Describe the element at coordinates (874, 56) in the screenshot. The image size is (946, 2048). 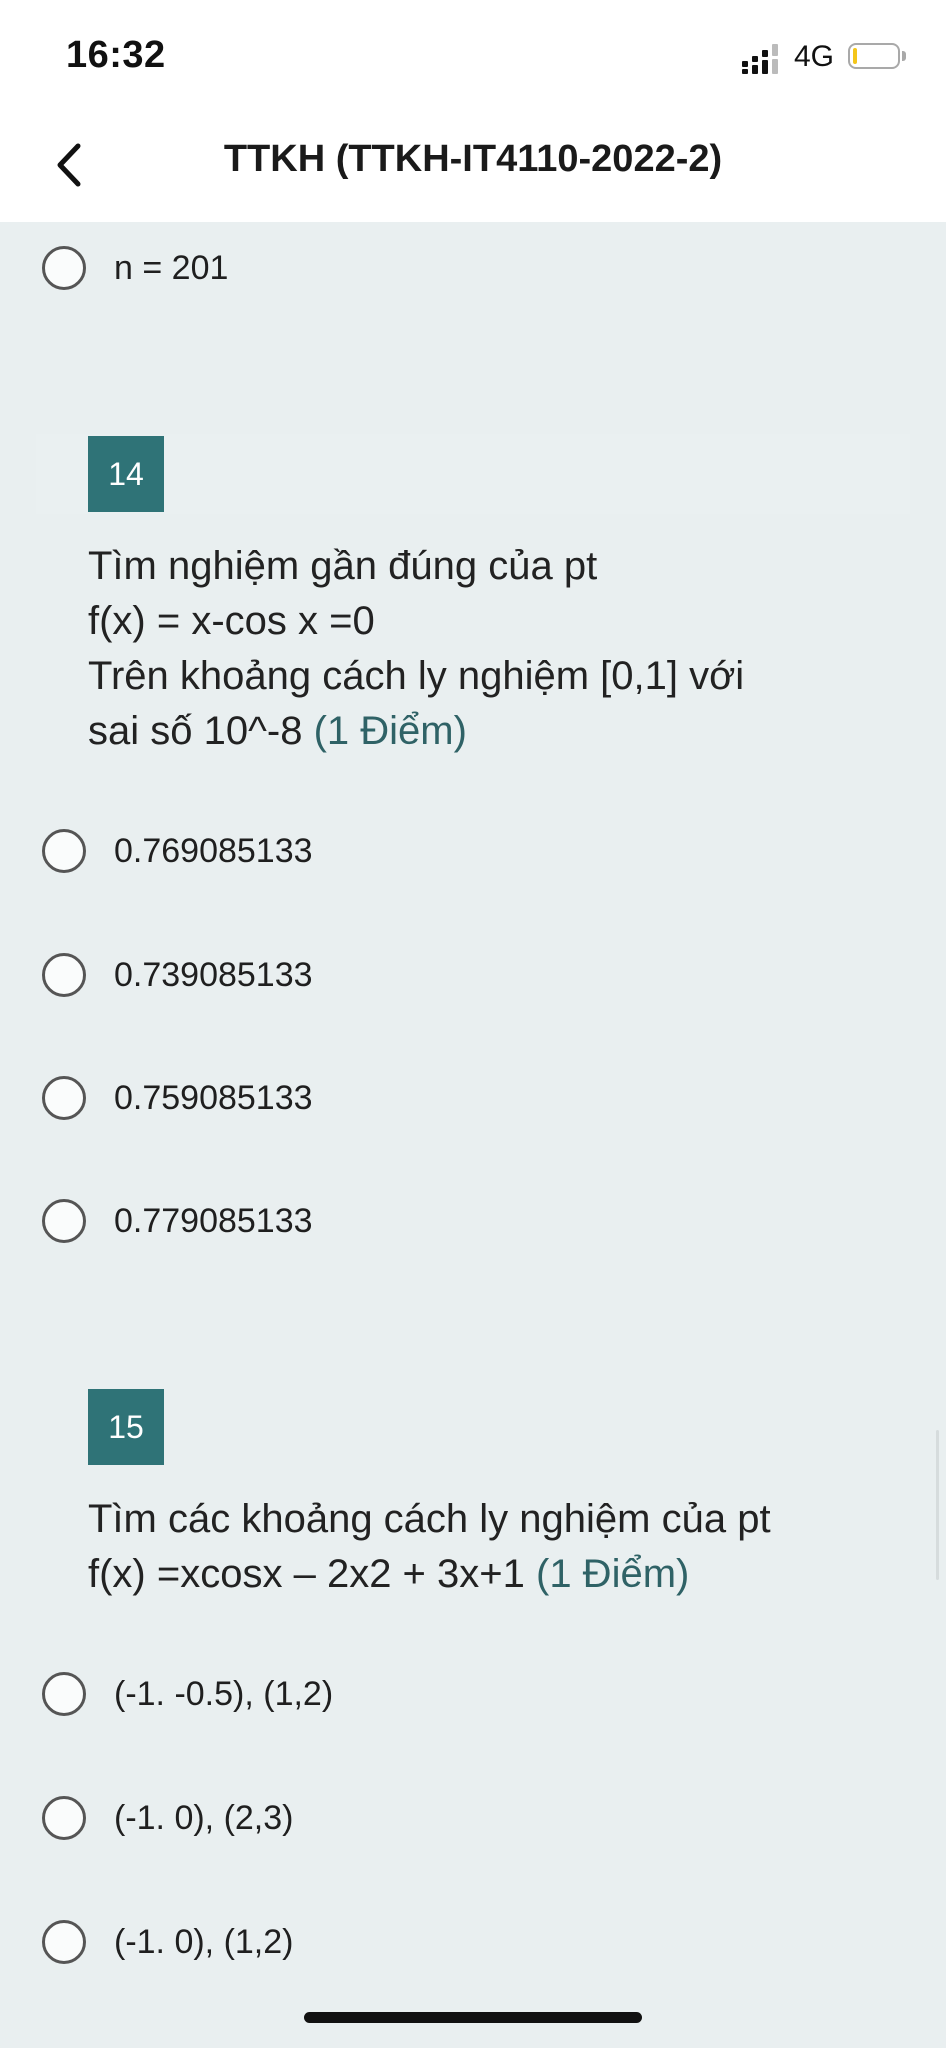
I see `battery-icon` at that location.